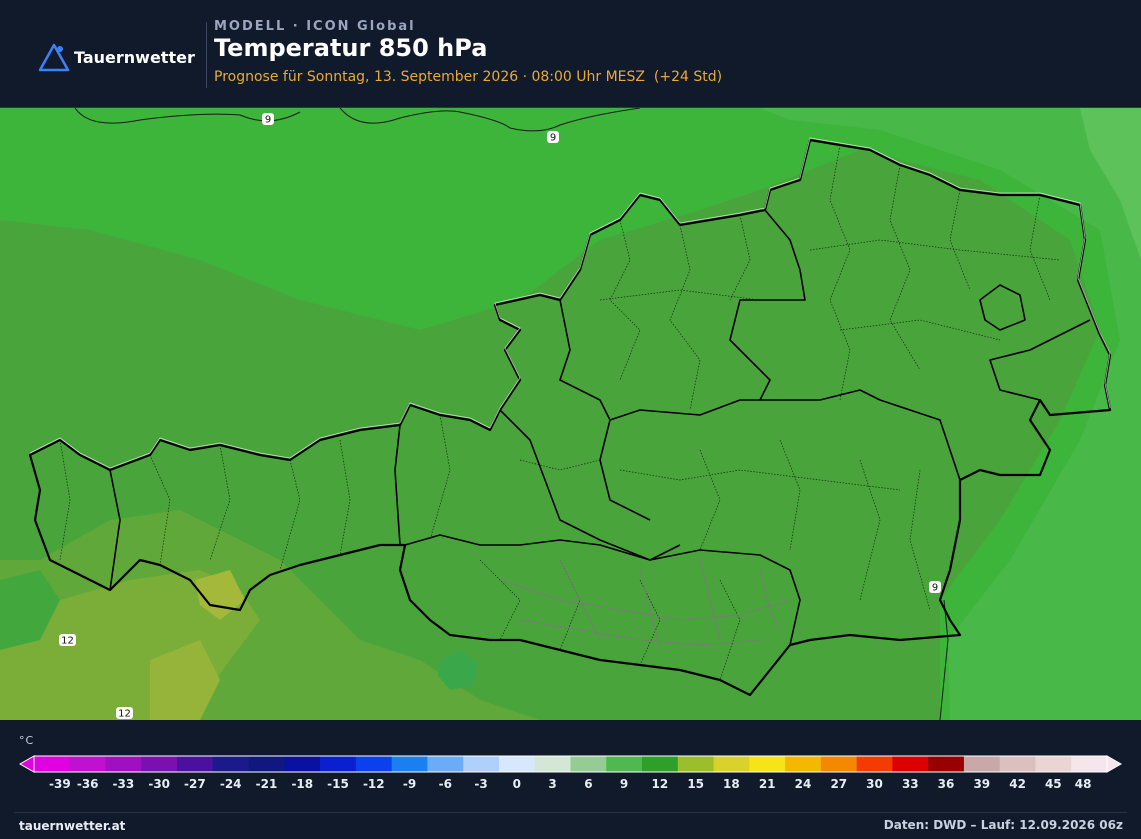  Describe the element at coordinates (1114, 764) in the screenshot. I see `scale-arrow-max` at that location.